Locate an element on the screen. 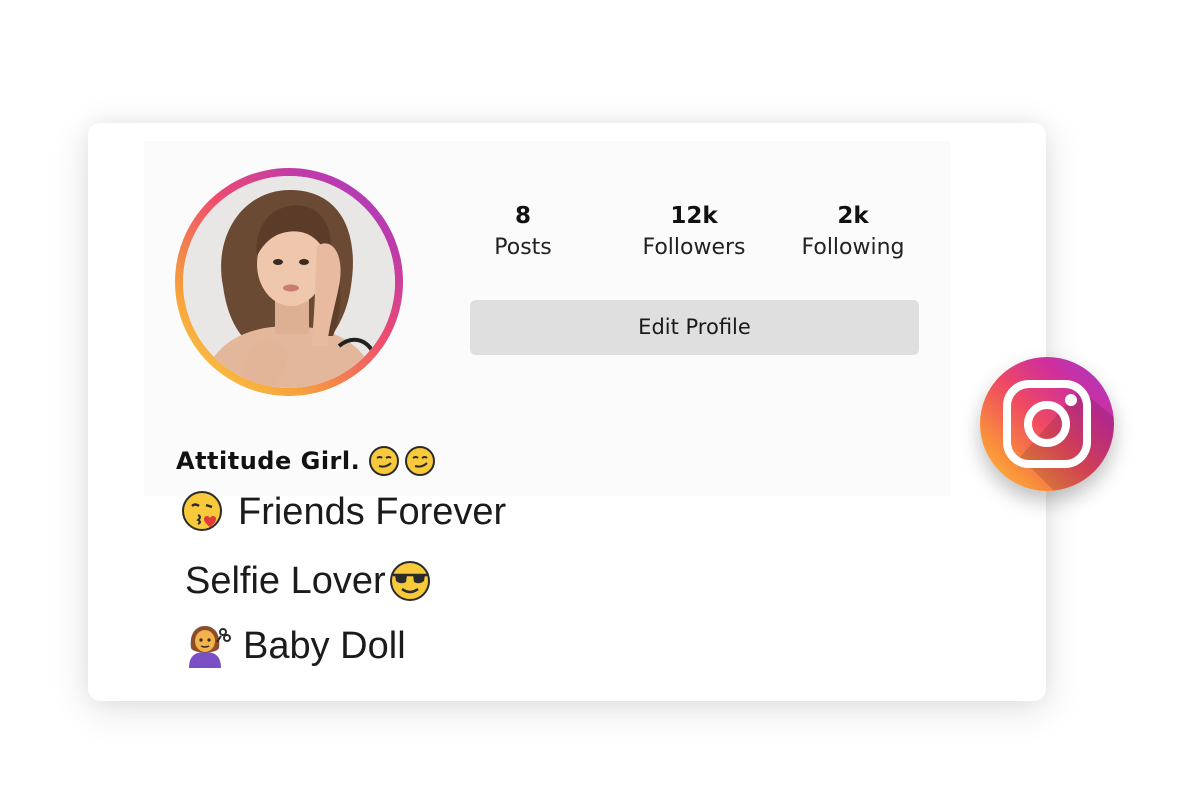 The height and width of the screenshot is (800, 1200). profile-name-text: Attitude Girl. is located at coordinates (268, 461).